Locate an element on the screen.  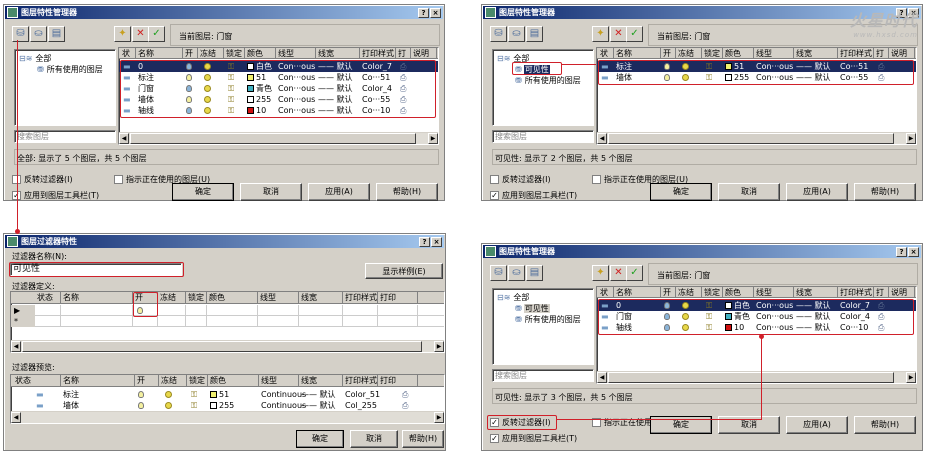
lineweight: —— 默认 is located at coordinates (323, 405).